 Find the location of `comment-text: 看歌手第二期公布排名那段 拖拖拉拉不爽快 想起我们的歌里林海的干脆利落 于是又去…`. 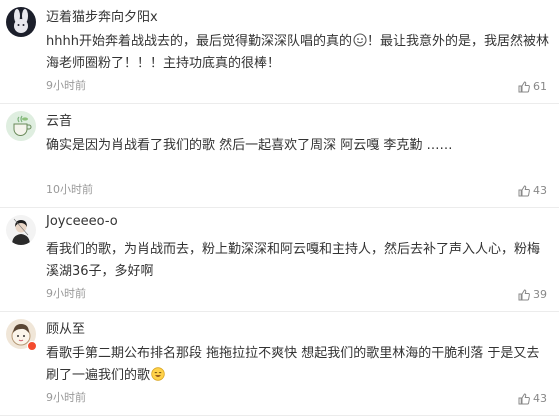

comment-text: 看歌手第二期公布排名那段 拖拖拉拉不爽快 想起我们的歌里林海的干脆利落 于是又去… is located at coordinates (298, 365).